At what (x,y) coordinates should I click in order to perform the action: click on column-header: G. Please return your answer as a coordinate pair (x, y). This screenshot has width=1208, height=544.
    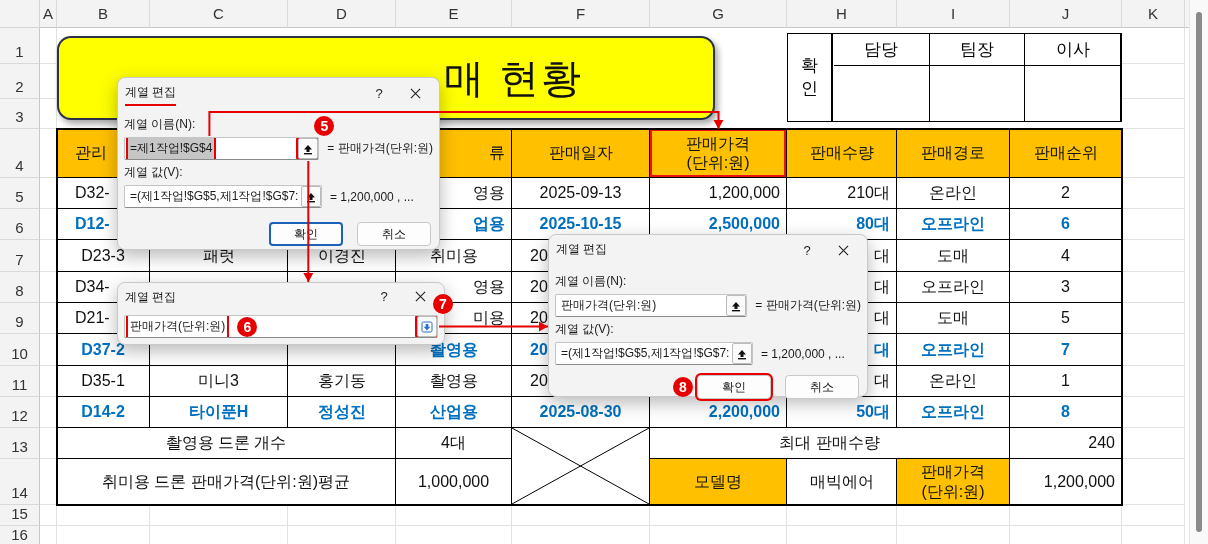
    Looking at the image, I should click on (718, 14).